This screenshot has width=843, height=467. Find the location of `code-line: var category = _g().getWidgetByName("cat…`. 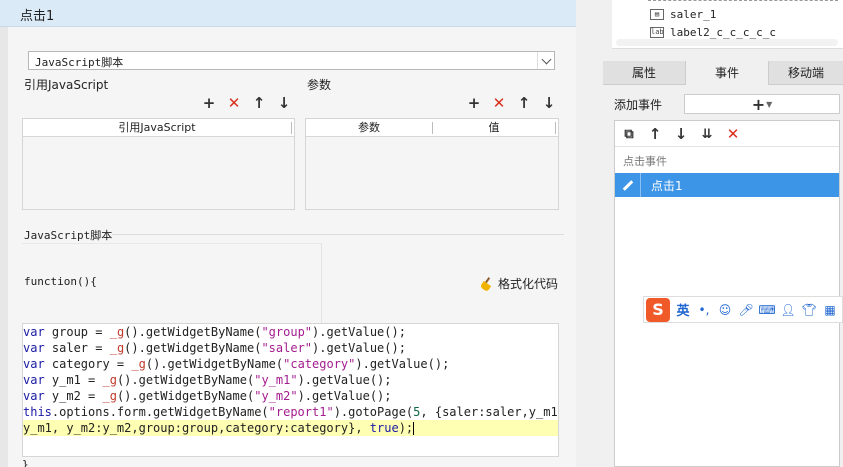

code-line: var category = _g().getWidgetByName("cat… is located at coordinates (236, 364).